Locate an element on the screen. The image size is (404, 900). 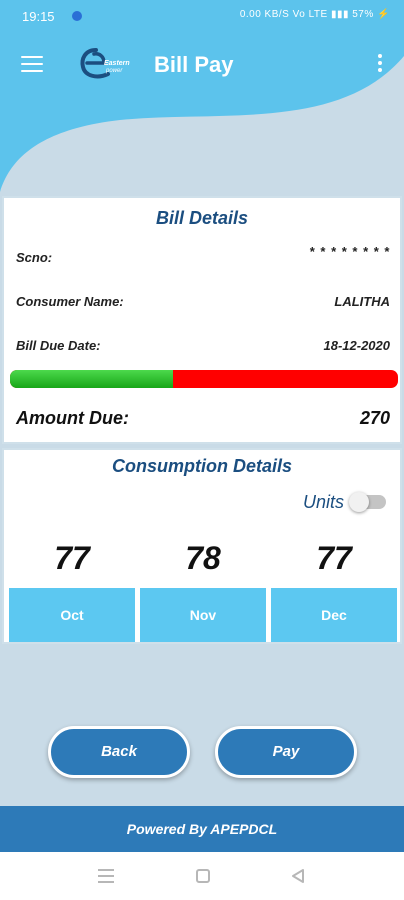
due-date-value: 18-12-2020 is located at coordinates (357, 345).